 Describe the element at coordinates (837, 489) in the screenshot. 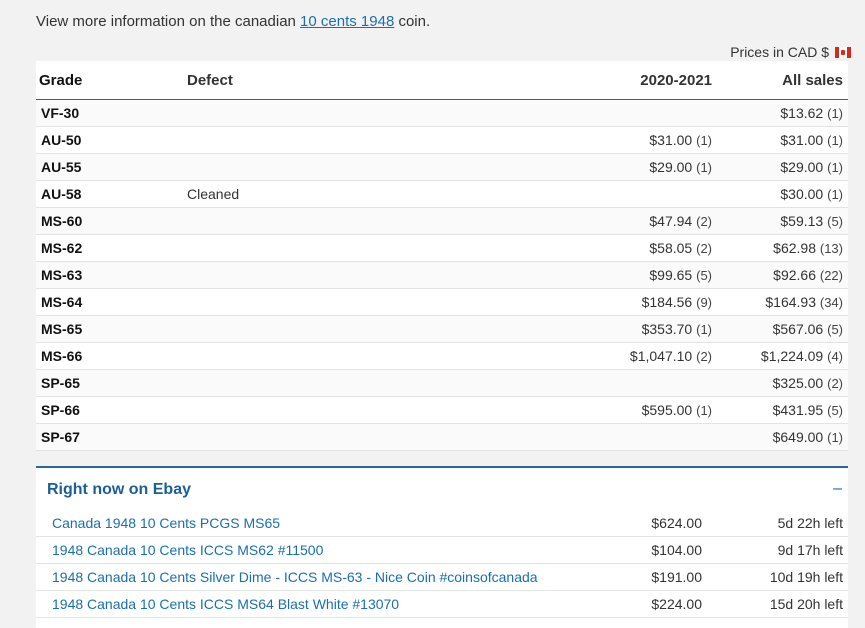

I see `collapse-toggle-icon: –` at that location.